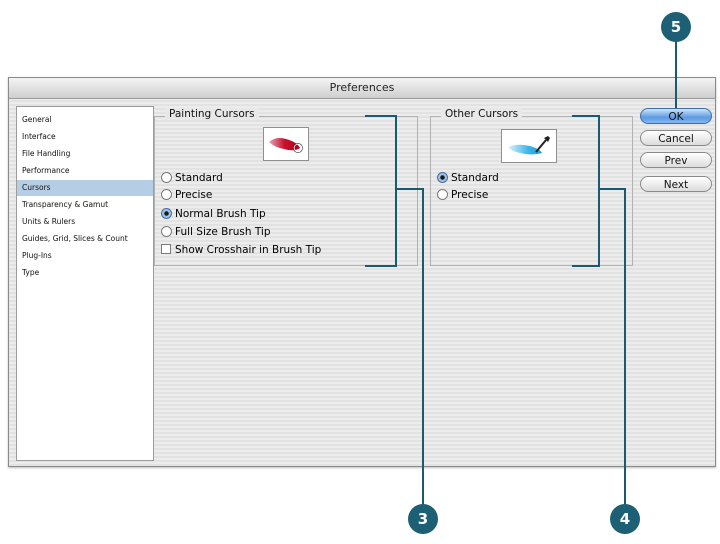 The width and height of the screenshot is (720, 544). I want to click on show-crosshair-label: Show Crosshair in Brush Tip, so click(248, 250).